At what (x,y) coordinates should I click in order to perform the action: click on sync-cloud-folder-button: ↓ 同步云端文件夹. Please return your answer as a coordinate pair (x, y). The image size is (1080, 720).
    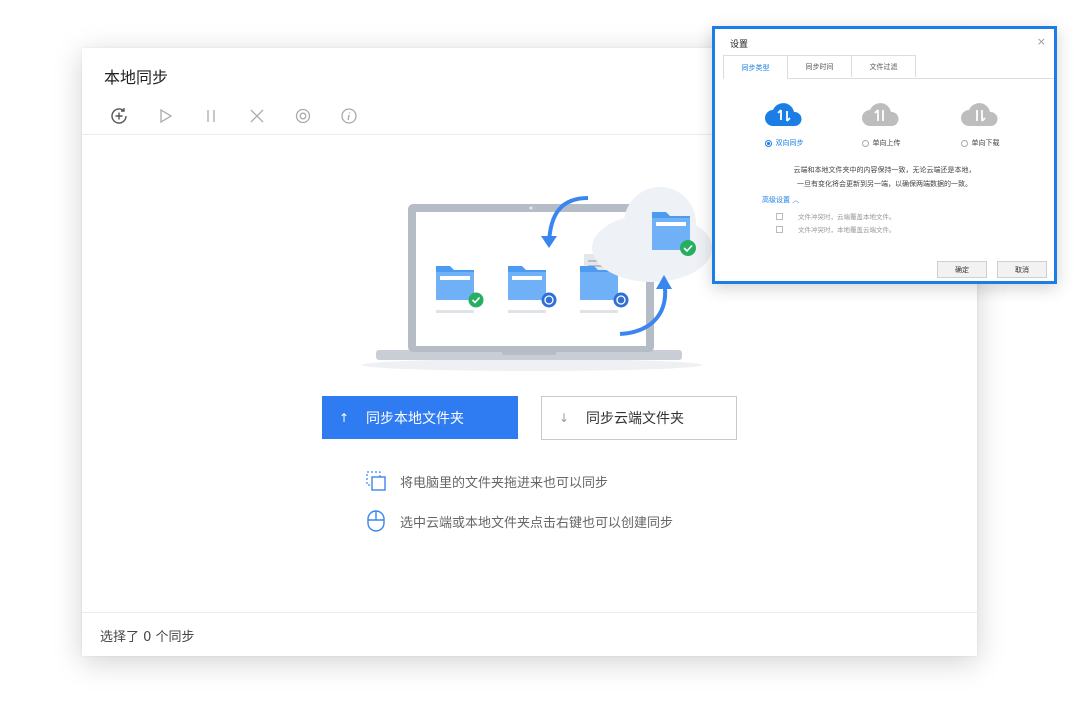
    Looking at the image, I should click on (639, 418).